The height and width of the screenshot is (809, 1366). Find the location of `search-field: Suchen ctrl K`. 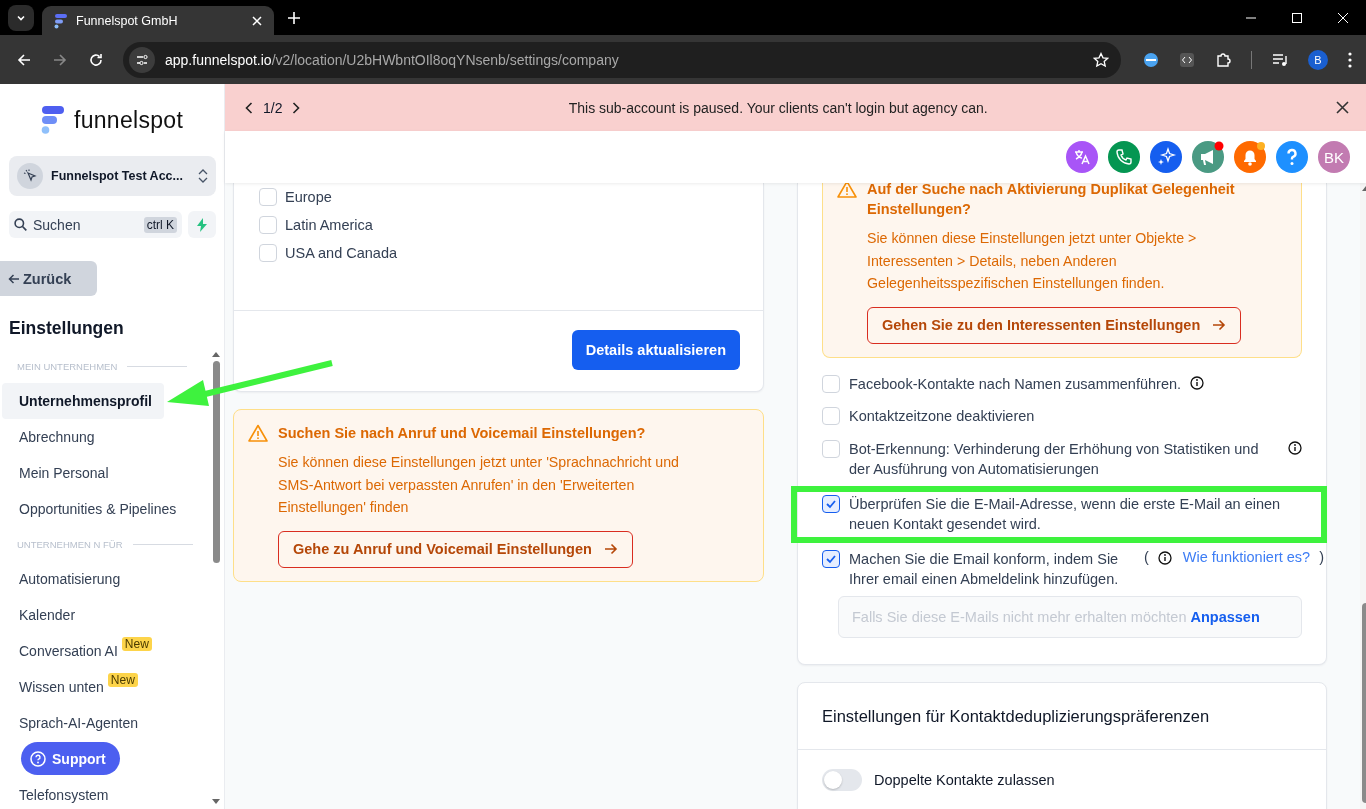

search-field: Suchen ctrl K is located at coordinates (95, 224).